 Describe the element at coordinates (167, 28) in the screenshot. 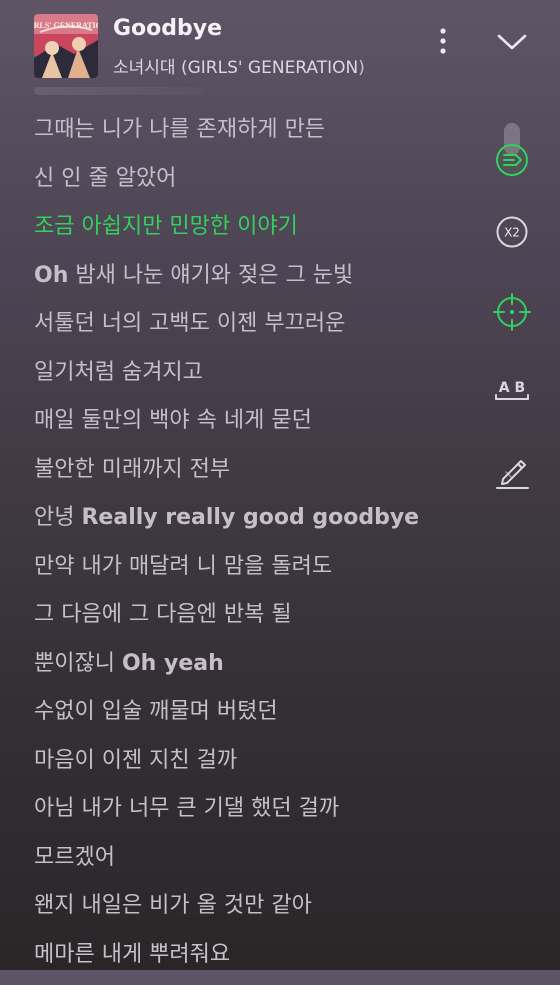

I see `song-title: Goodbye` at that location.